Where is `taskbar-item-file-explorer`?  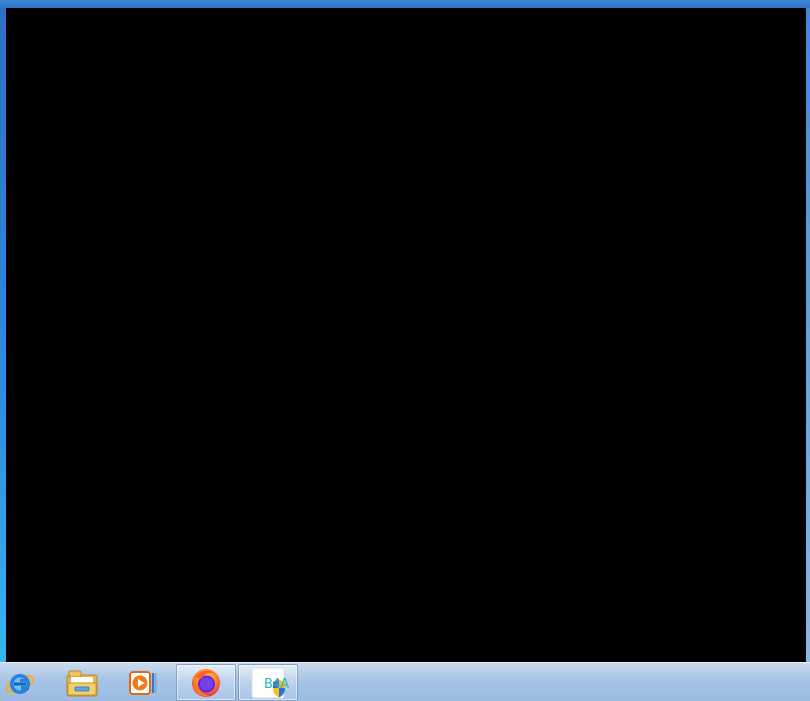 taskbar-item-file-explorer is located at coordinates (82, 682).